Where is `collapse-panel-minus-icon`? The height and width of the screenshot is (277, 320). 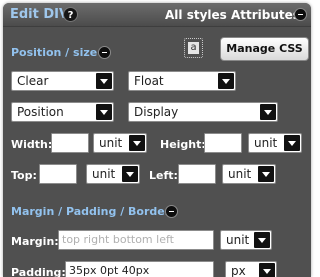 collapse-panel-minus-icon is located at coordinates (300, 14).